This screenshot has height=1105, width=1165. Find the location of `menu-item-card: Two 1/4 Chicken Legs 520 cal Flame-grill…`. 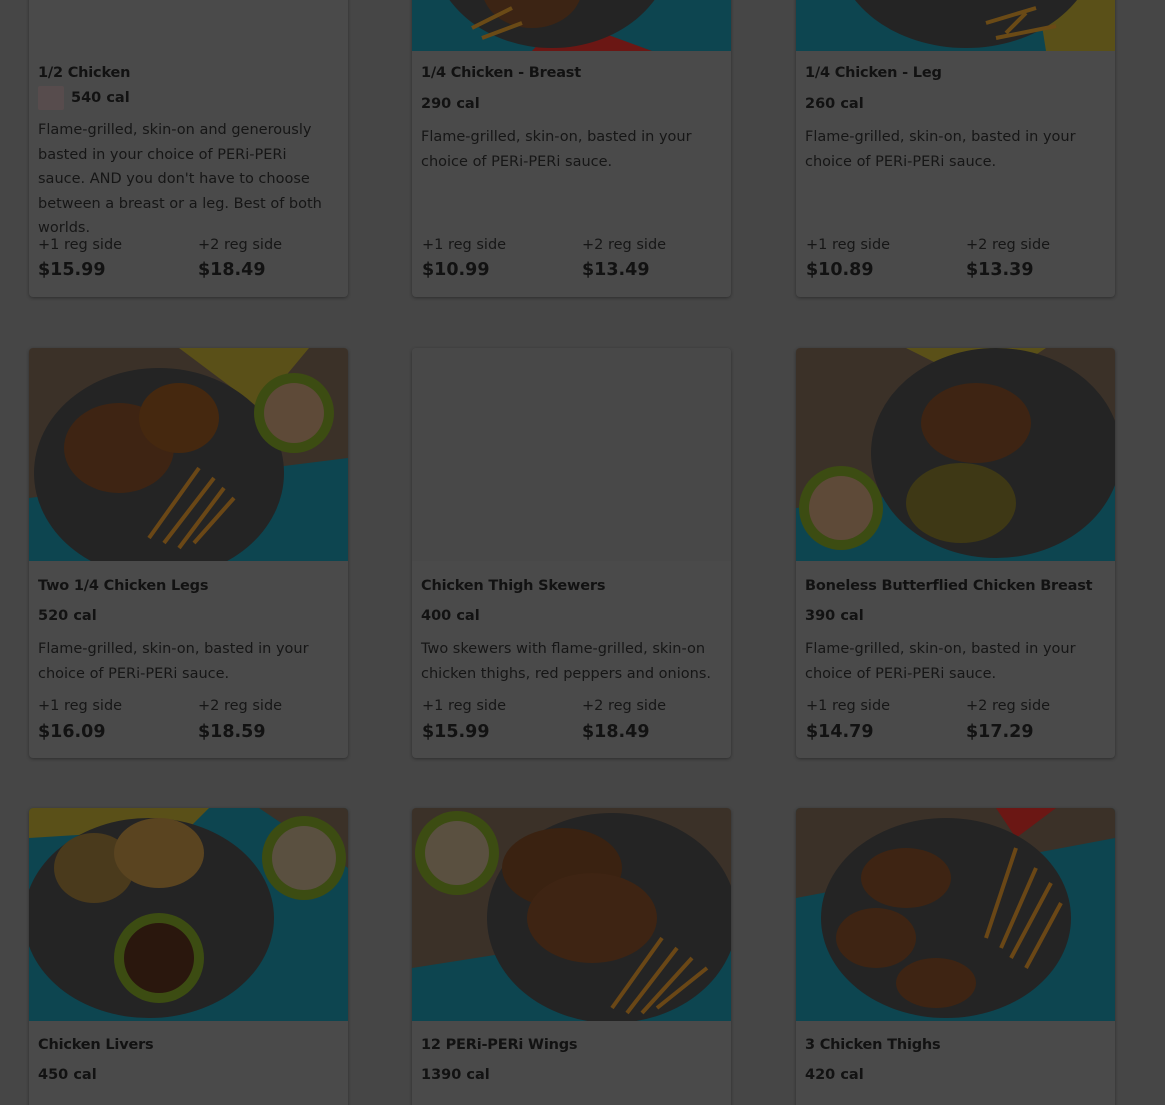

menu-item-card: Two 1/4 Chicken Legs 520 cal Flame-grill… is located at coordinates (188, 553).